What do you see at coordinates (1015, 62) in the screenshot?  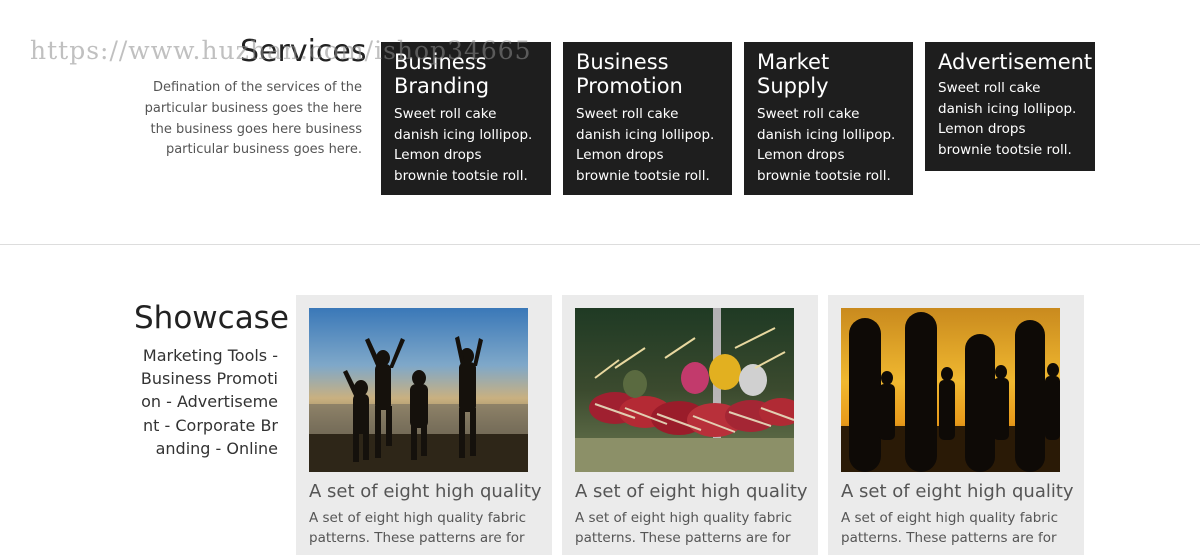 I see `service-card-title: Advertisement` at bounding box center [1015, 62].